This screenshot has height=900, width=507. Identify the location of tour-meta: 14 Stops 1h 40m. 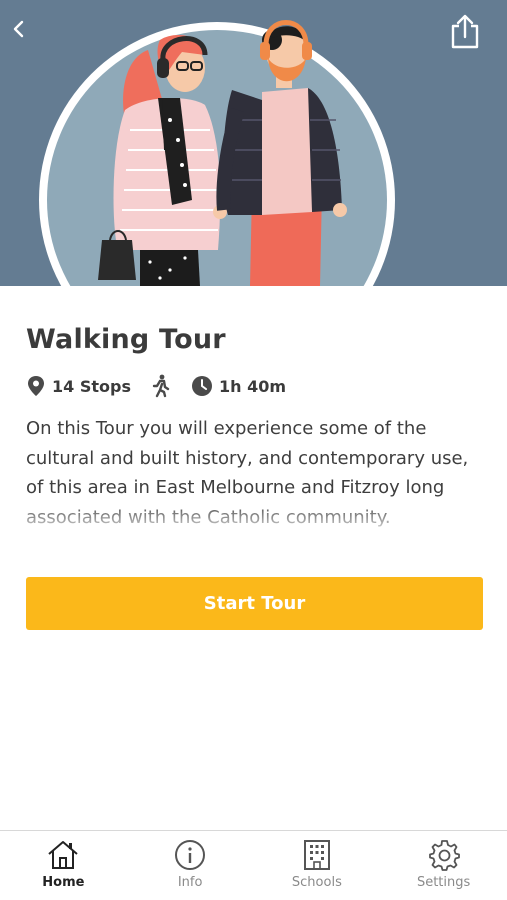
(254, 386).